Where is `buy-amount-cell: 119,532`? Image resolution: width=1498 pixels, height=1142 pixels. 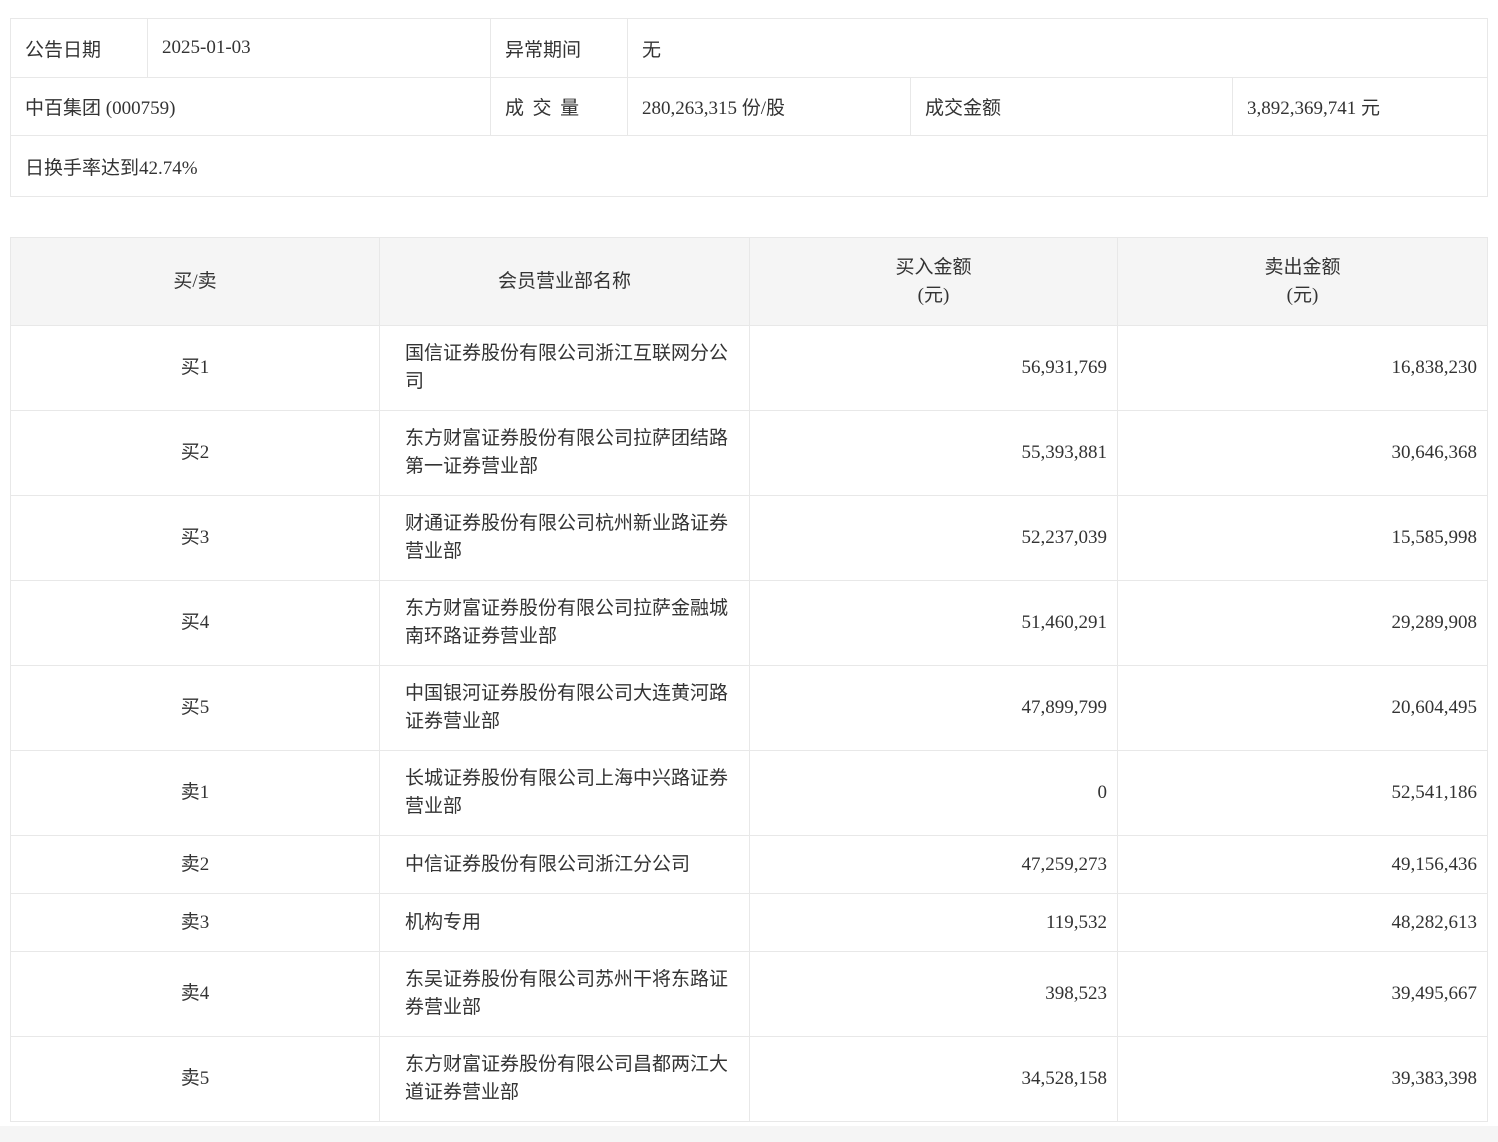
buy-amount-cell: 119,532 is located at coordinates (934, 922).